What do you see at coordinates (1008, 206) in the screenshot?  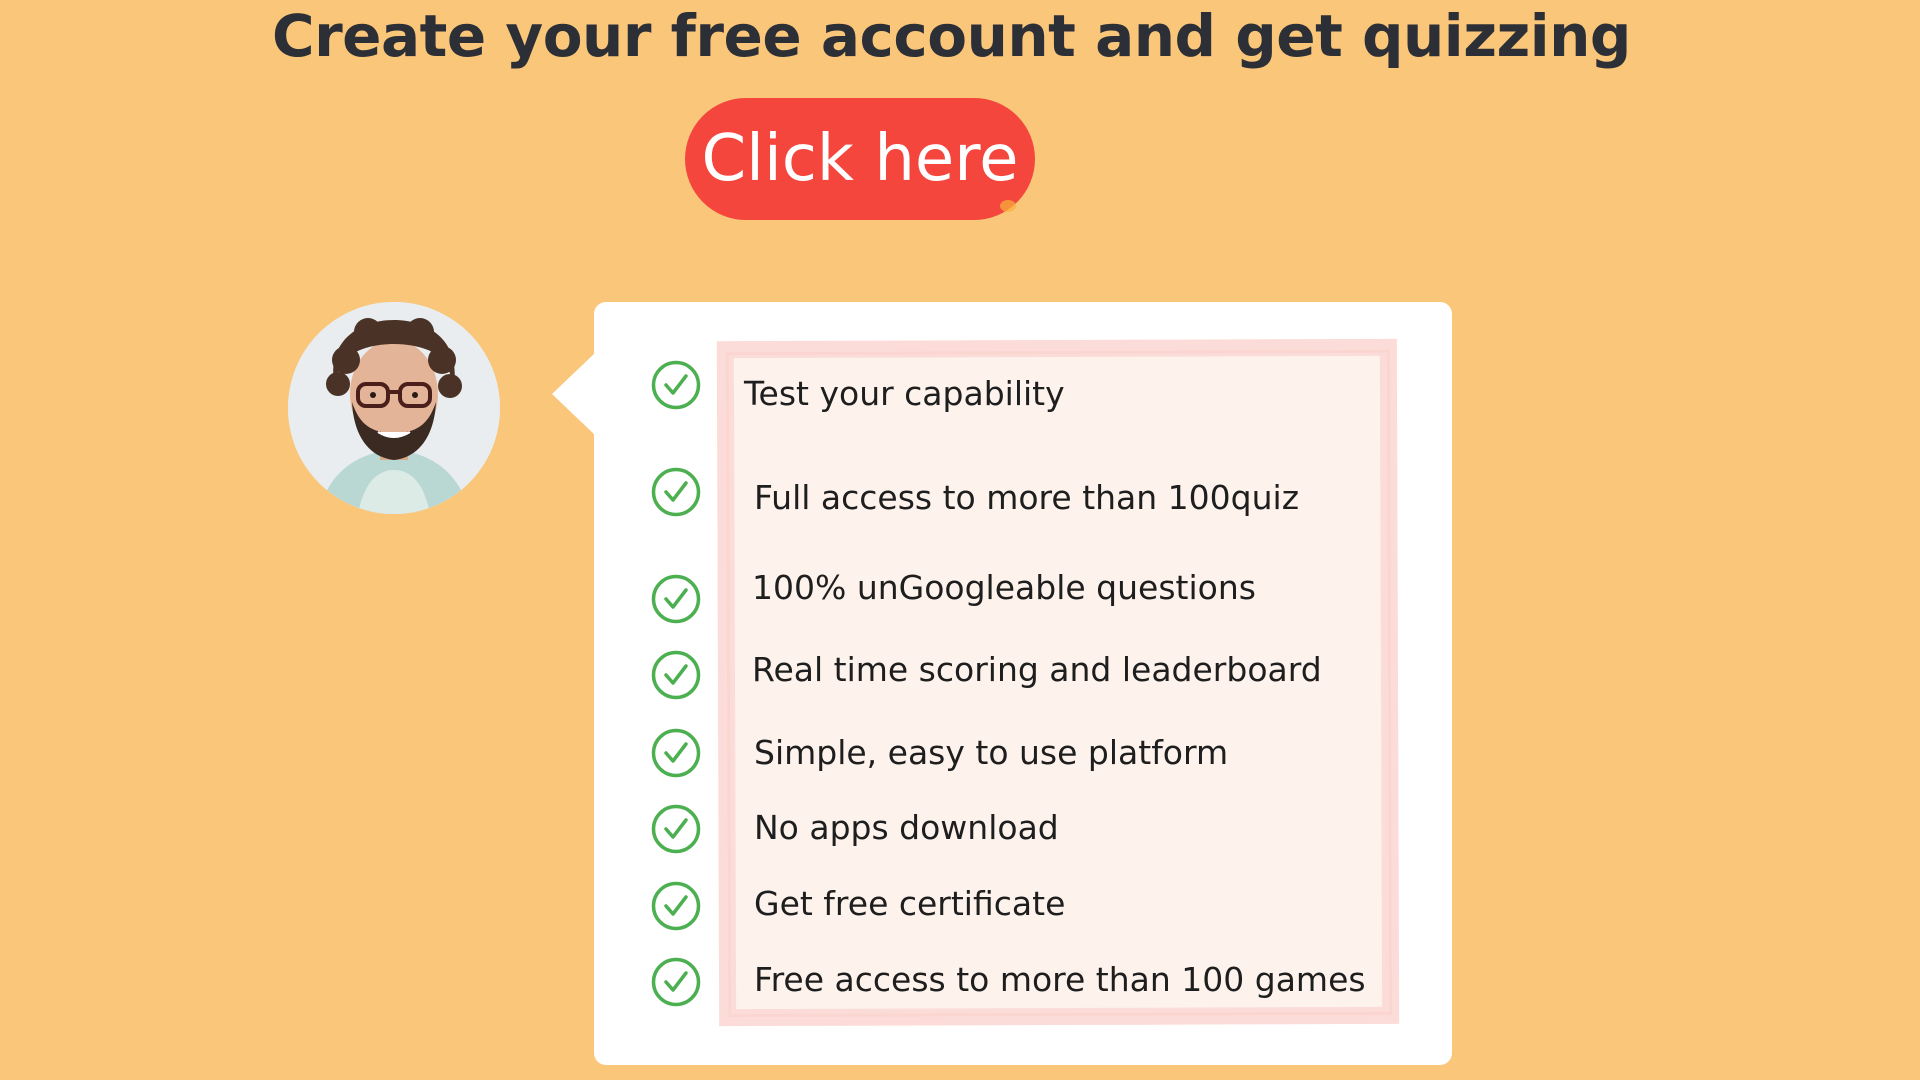 I see `decorative-dot` at bounding box center [1008, 206].